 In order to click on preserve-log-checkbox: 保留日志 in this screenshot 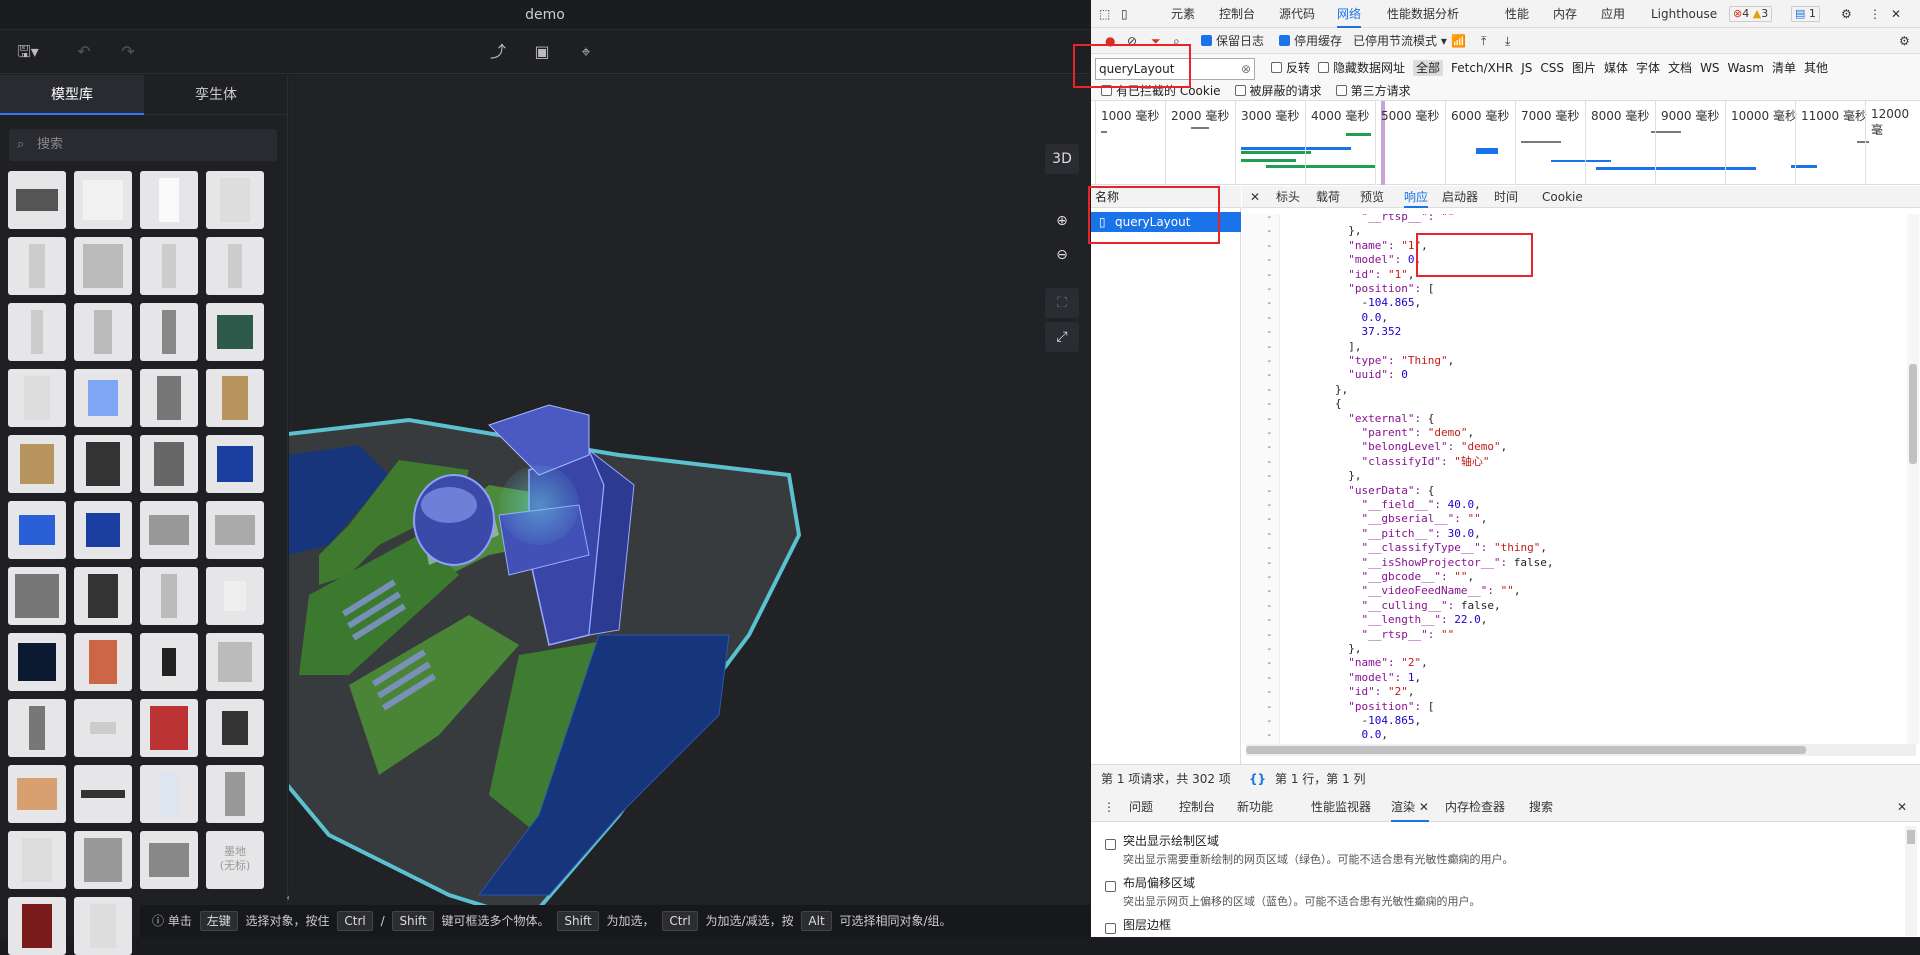, I will do `click(1232, 42)`.